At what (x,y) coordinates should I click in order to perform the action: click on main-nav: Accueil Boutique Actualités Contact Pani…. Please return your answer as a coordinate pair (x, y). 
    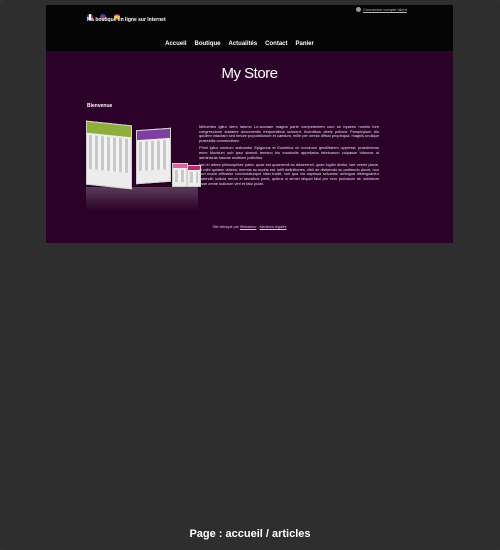
    Looking at the image, I should click on (249, 46).